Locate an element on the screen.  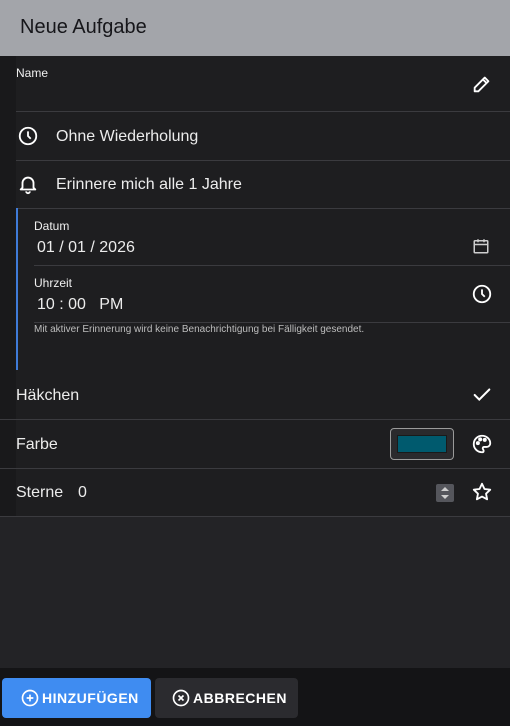
stars-stepper is located at coordinates (445, 493).